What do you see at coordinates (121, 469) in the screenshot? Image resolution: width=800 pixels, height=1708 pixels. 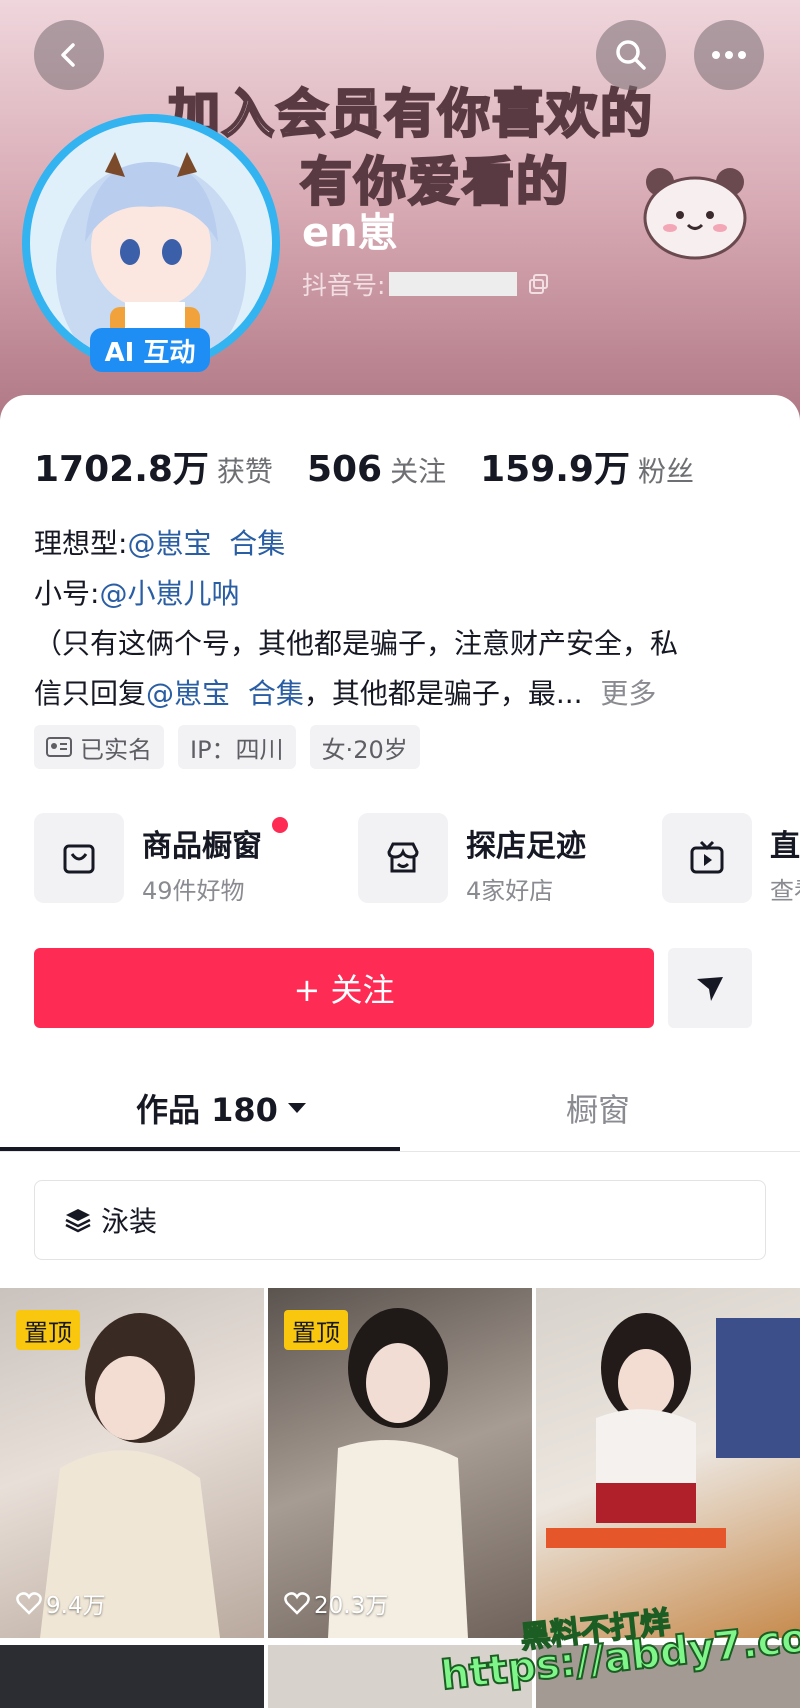 I see `likes-count: 1702.8万` at bounding box center [121, 469].